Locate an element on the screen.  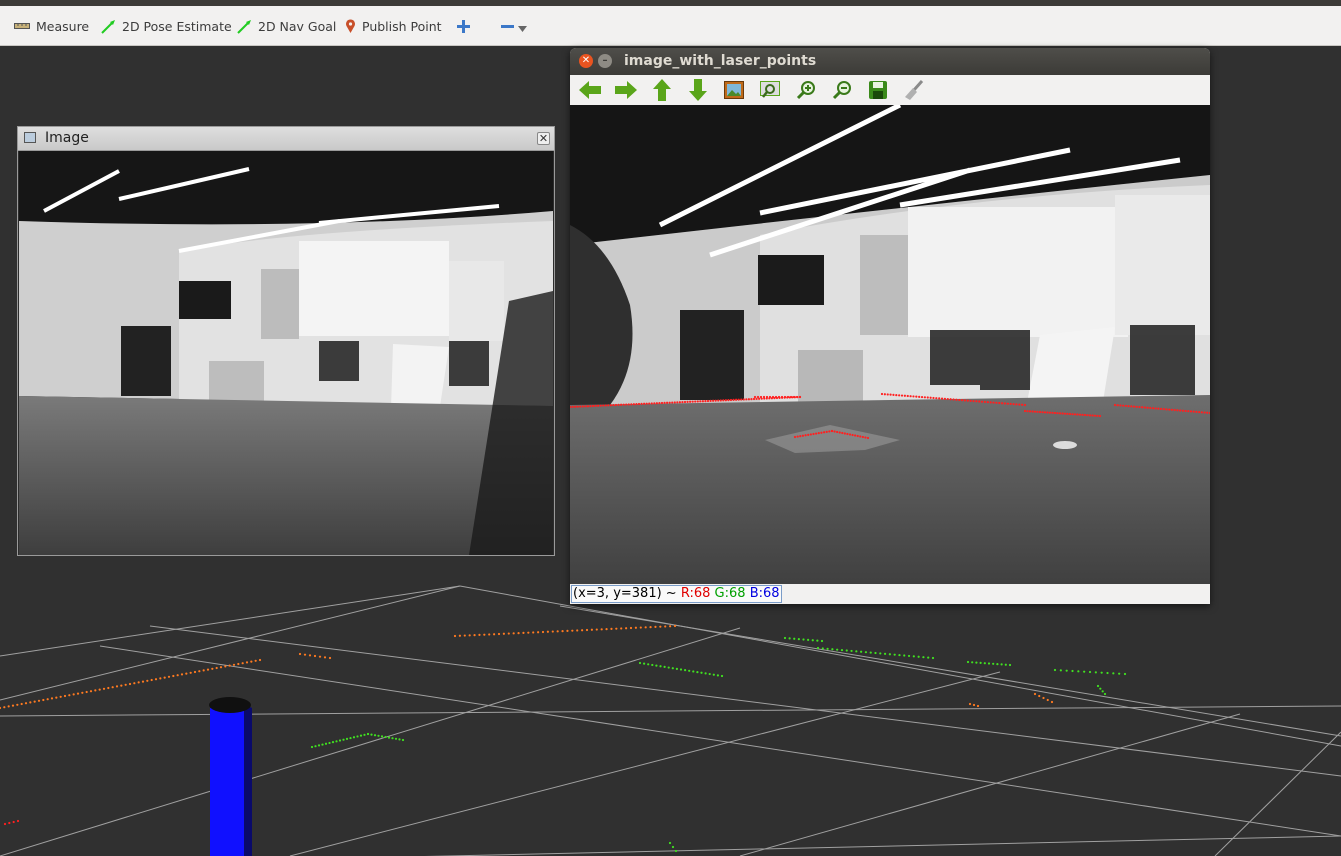
measure-tool: Measure is located at coordinates (51, 26).